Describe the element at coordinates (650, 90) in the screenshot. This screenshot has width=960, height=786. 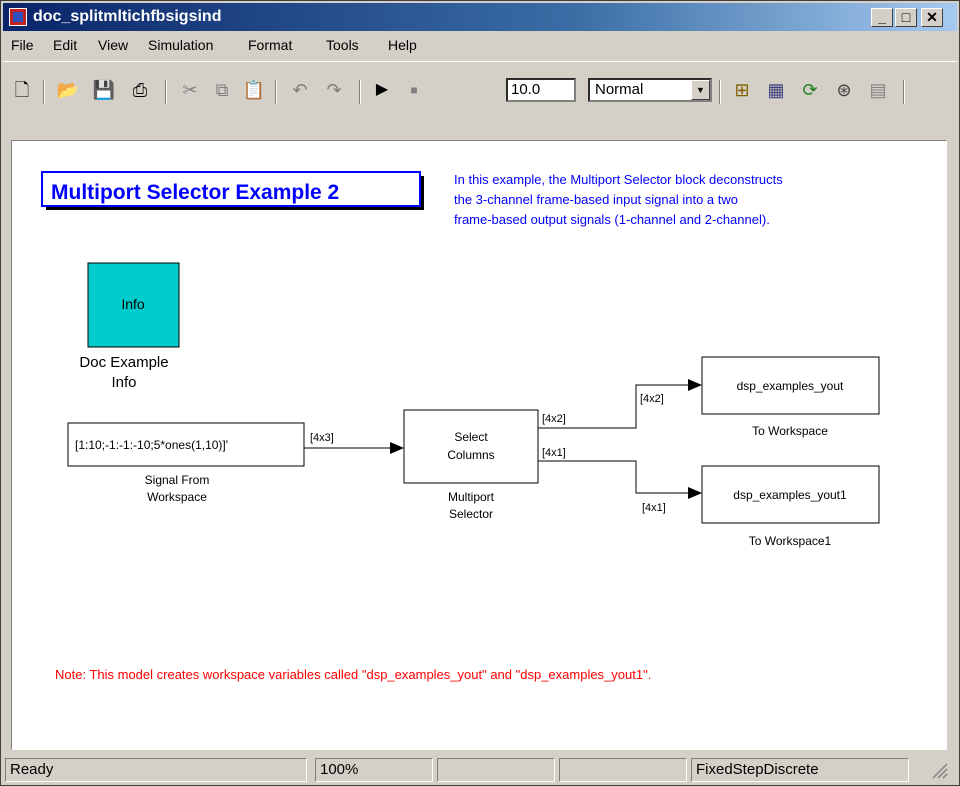
I see `simulation-mode-select: Normal ▼` at that location.